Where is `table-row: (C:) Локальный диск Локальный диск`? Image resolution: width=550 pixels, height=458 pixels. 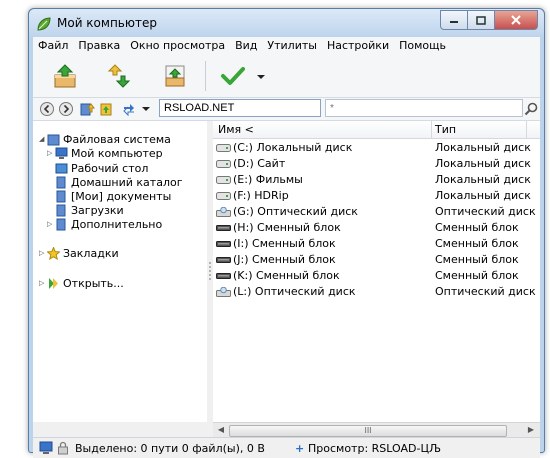
table-row: (C:) Локальный диск Локальный диск is located at coordinates (376, 148).